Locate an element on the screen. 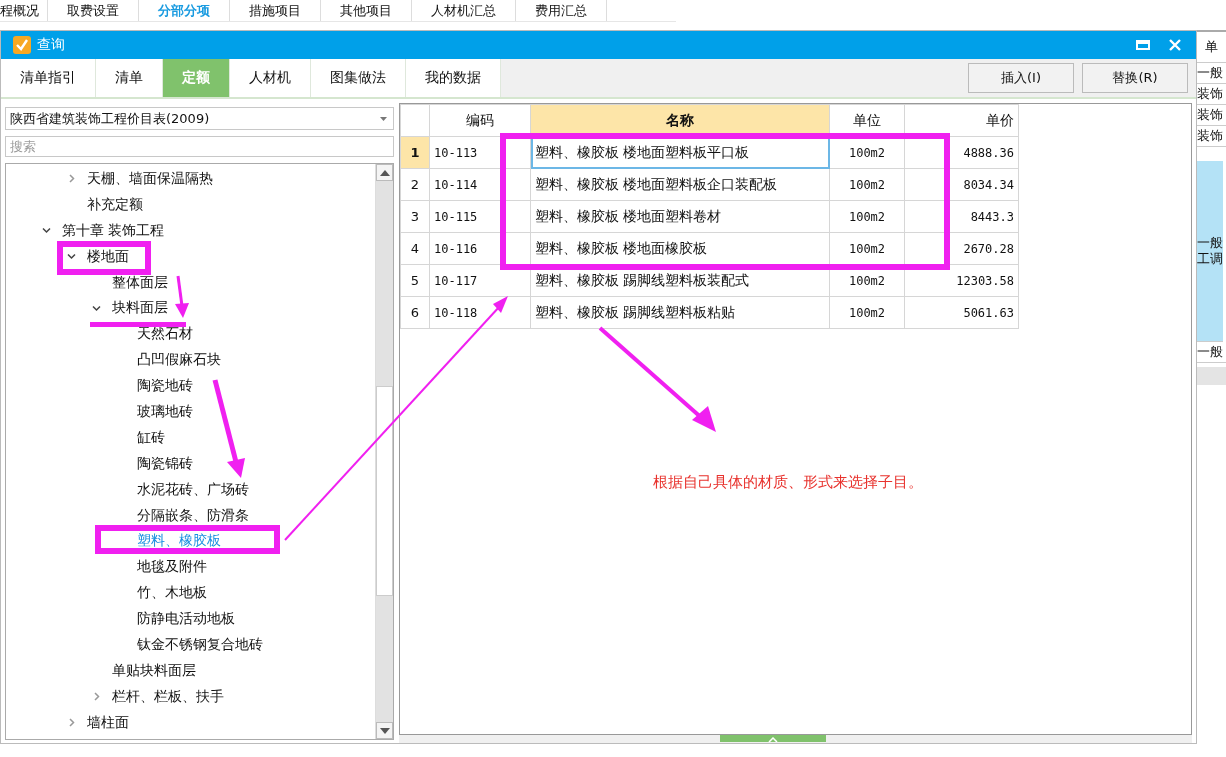  scroll-down-icon is located at coordinates (384, 730).